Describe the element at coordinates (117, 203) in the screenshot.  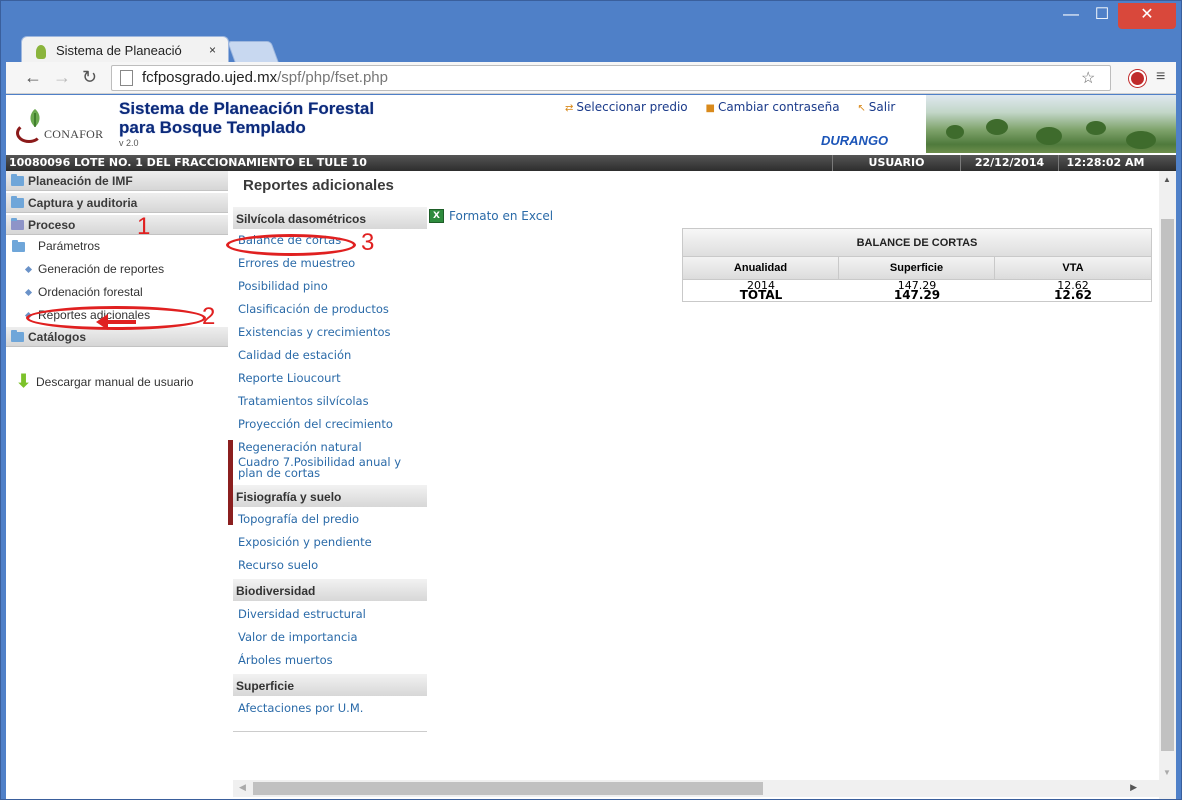
I see `nav-section-captura: Captura y auditoria` at that location.